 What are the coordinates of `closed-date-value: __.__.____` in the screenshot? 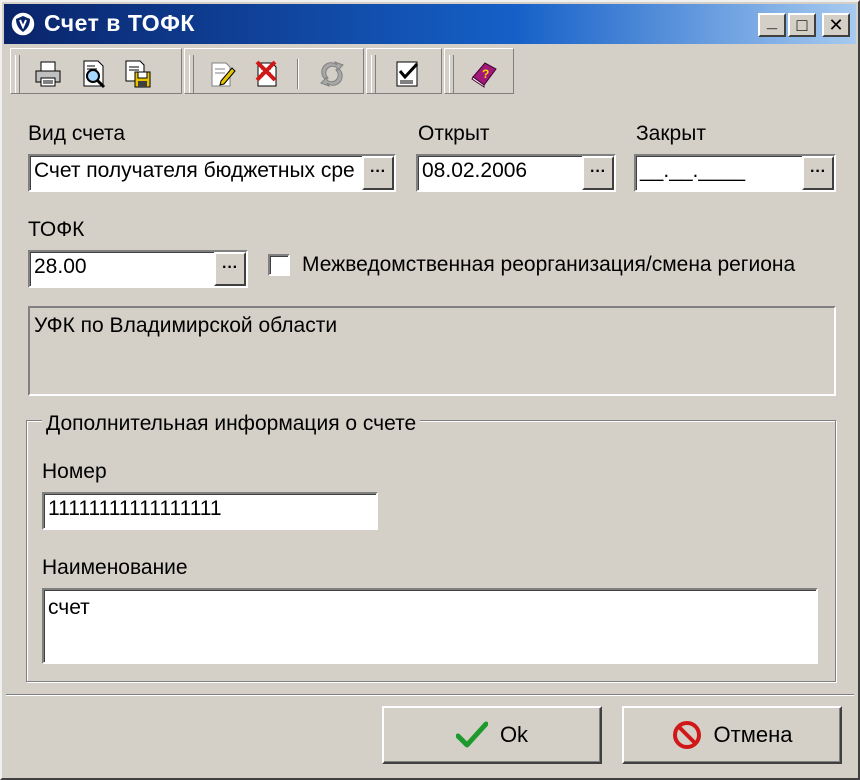 It's located at (693, 170).